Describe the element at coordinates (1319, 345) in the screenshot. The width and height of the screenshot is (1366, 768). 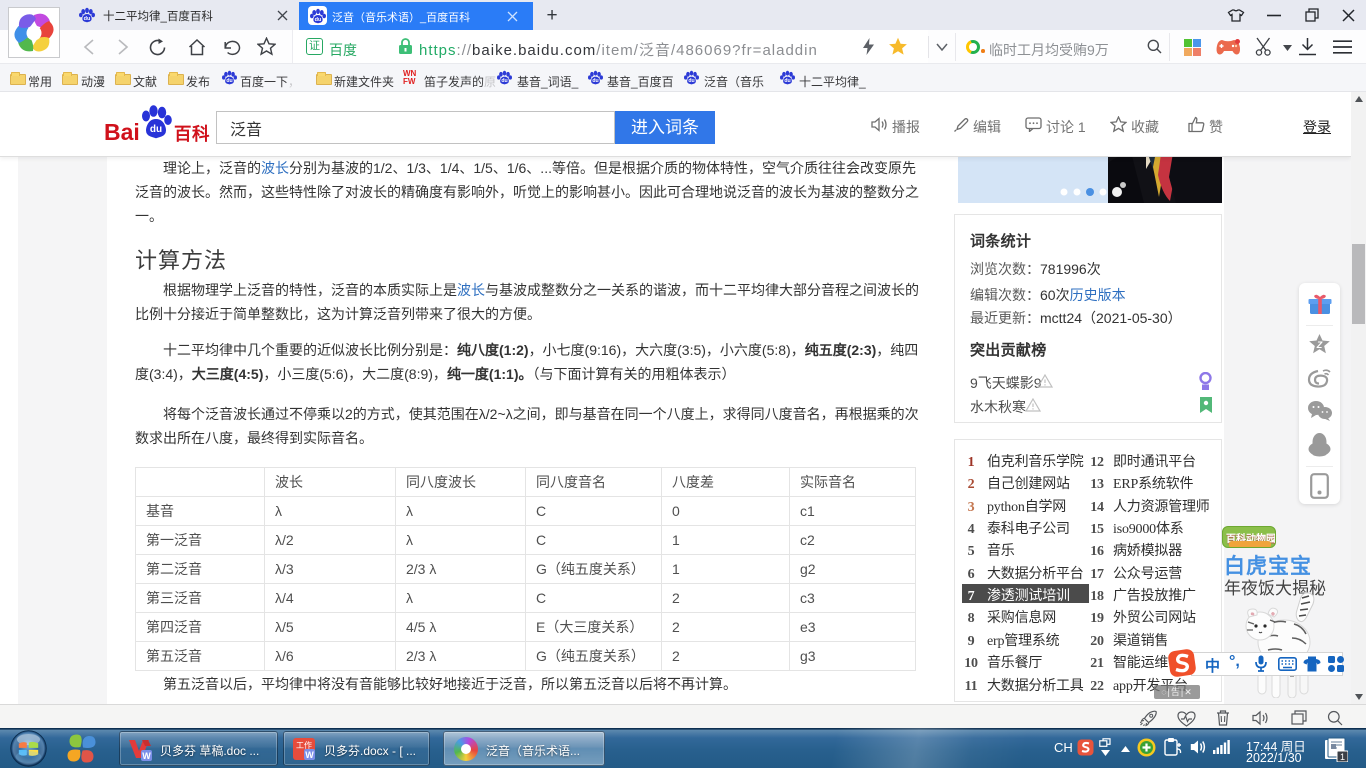
I see `svg-text: Z` at that location.